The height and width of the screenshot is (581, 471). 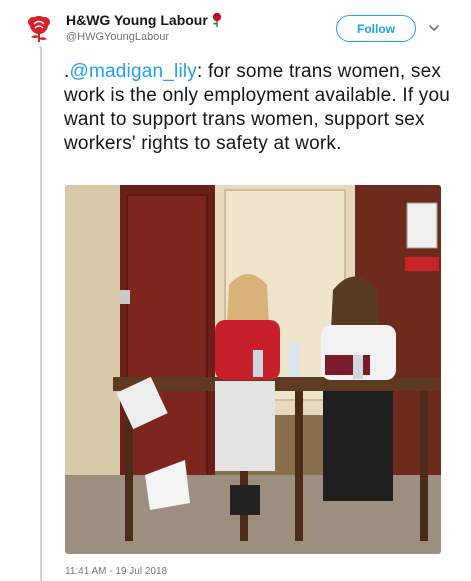 I want to click on account-avatar, so click(x=39, y=28).